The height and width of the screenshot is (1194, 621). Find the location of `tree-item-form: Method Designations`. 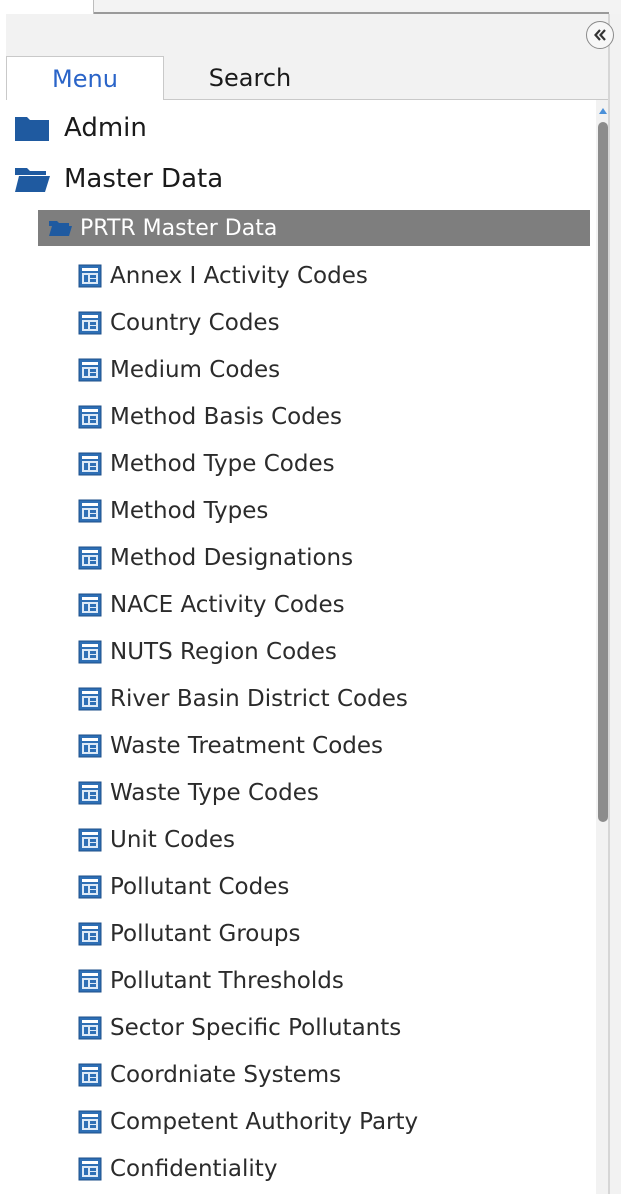

tree-item-form: Method Designations is located at coordinates (215, 558).